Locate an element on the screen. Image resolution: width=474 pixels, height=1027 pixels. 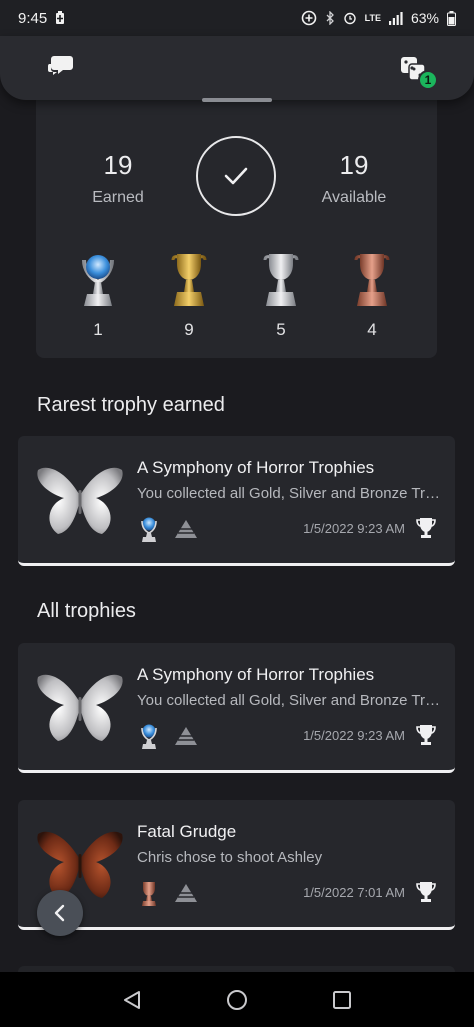
battery-icon is located at coordinates (451, 18).